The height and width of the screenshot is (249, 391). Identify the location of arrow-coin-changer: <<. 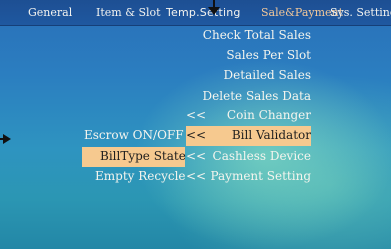
(196, 115).